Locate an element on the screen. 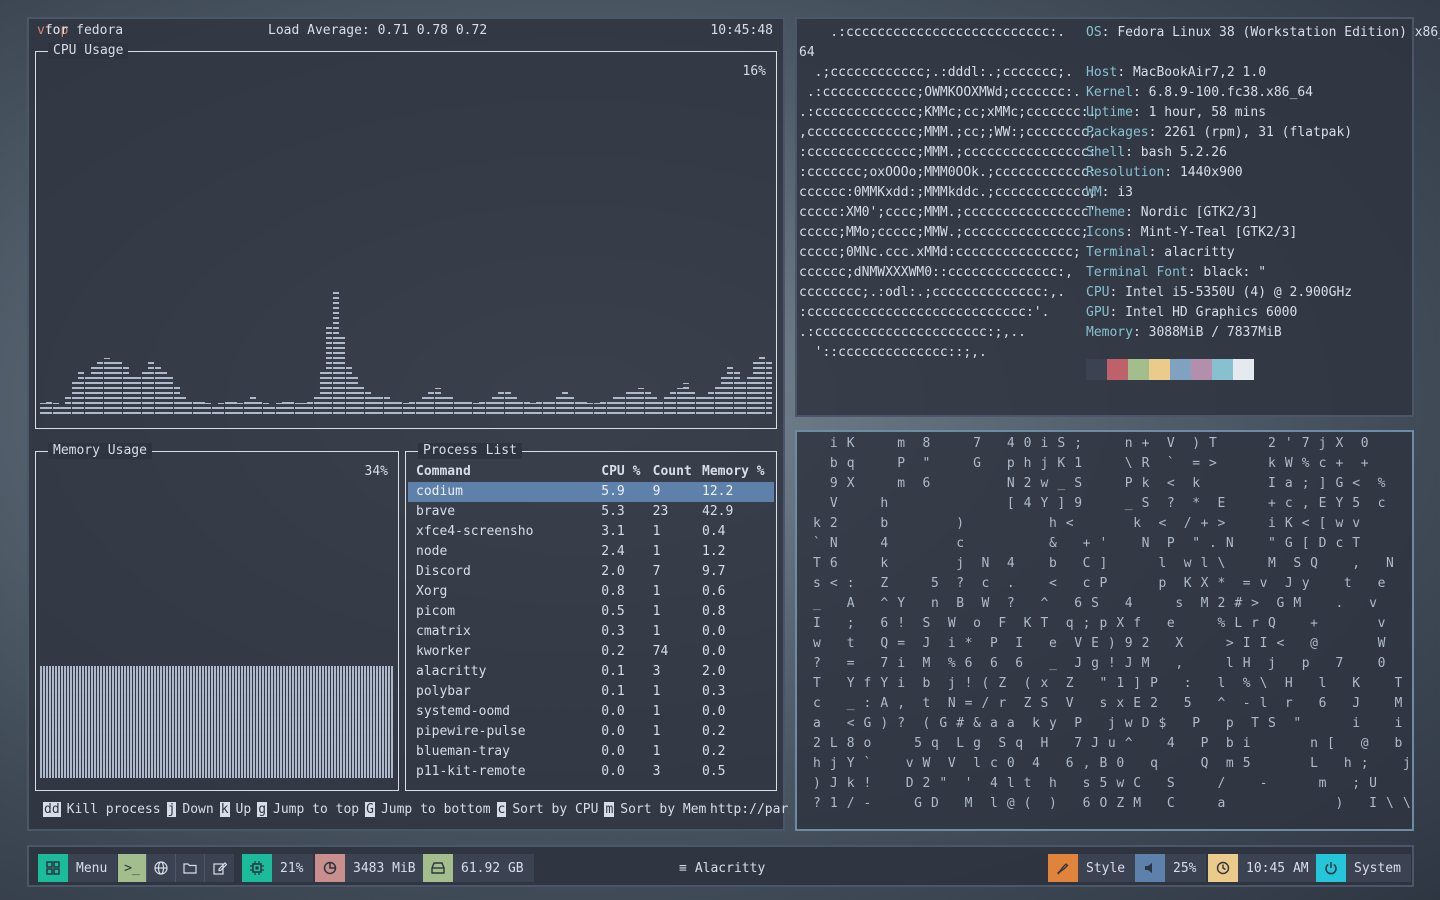 The height and width of the screenshot is (900, 1440). process-row: picom 0.5 1 0.8 is located at coordinates (591, 612).